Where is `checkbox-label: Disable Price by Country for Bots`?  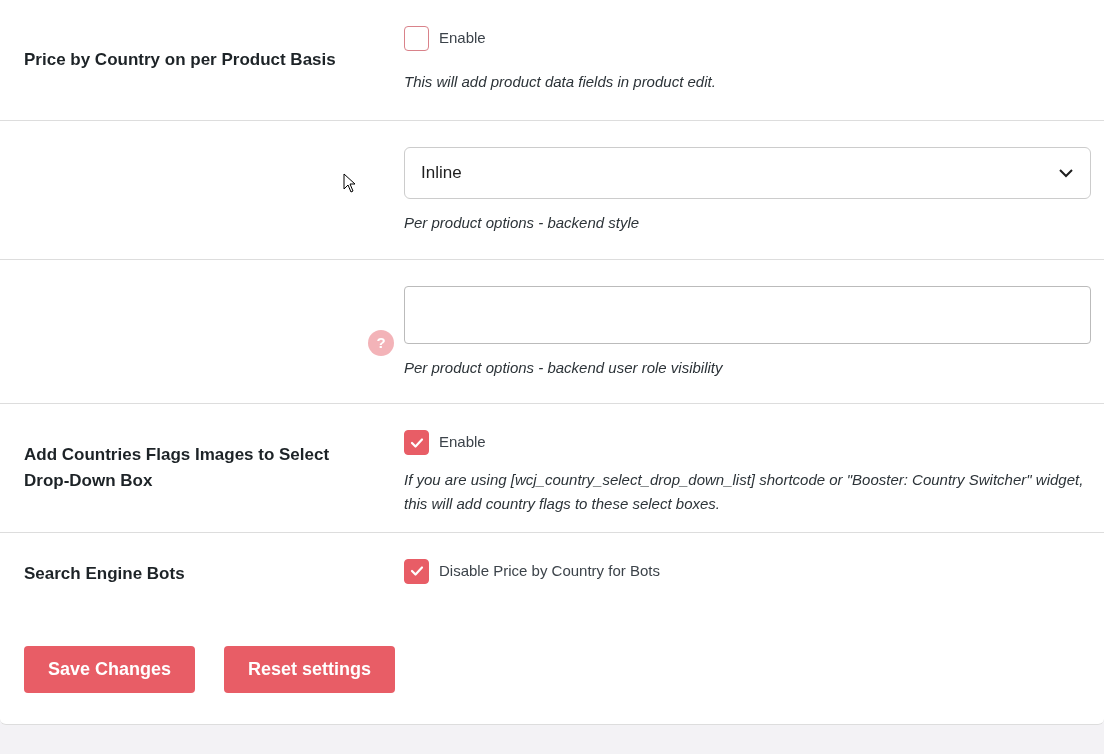 checkbox-label: Disable Price by Country for Bots is located at coordinates (549, 570).